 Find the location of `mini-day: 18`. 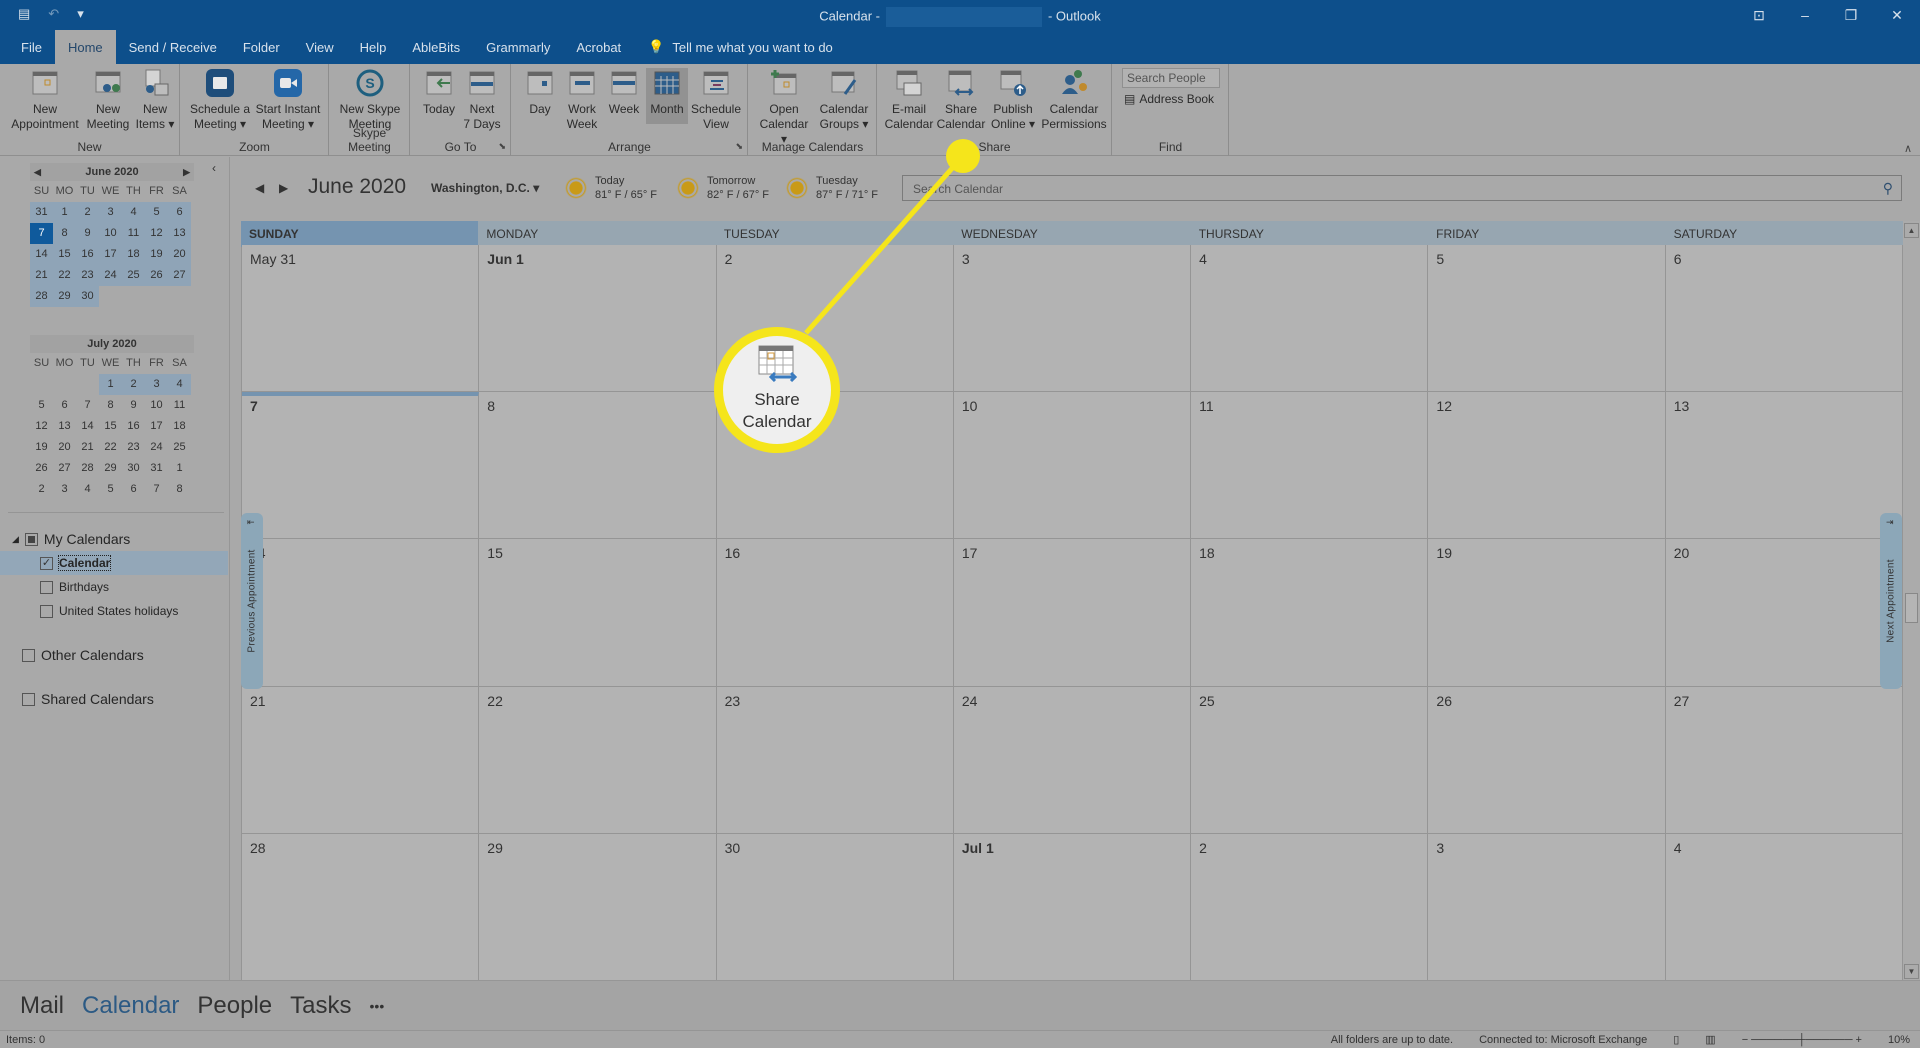

mini-day: 18 is located at coordinates (179, 426).